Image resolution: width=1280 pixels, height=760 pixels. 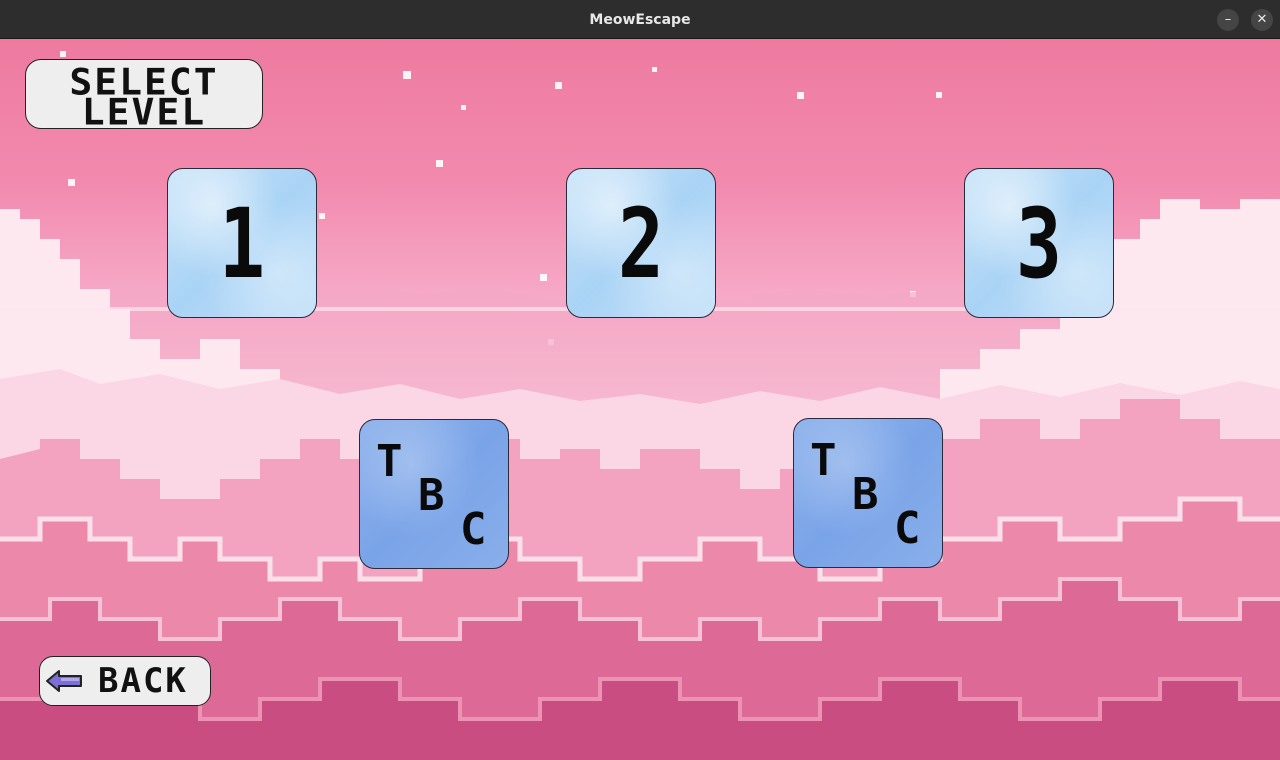 I want to click on level-3-button: 3, so click(x=1039, y=243).